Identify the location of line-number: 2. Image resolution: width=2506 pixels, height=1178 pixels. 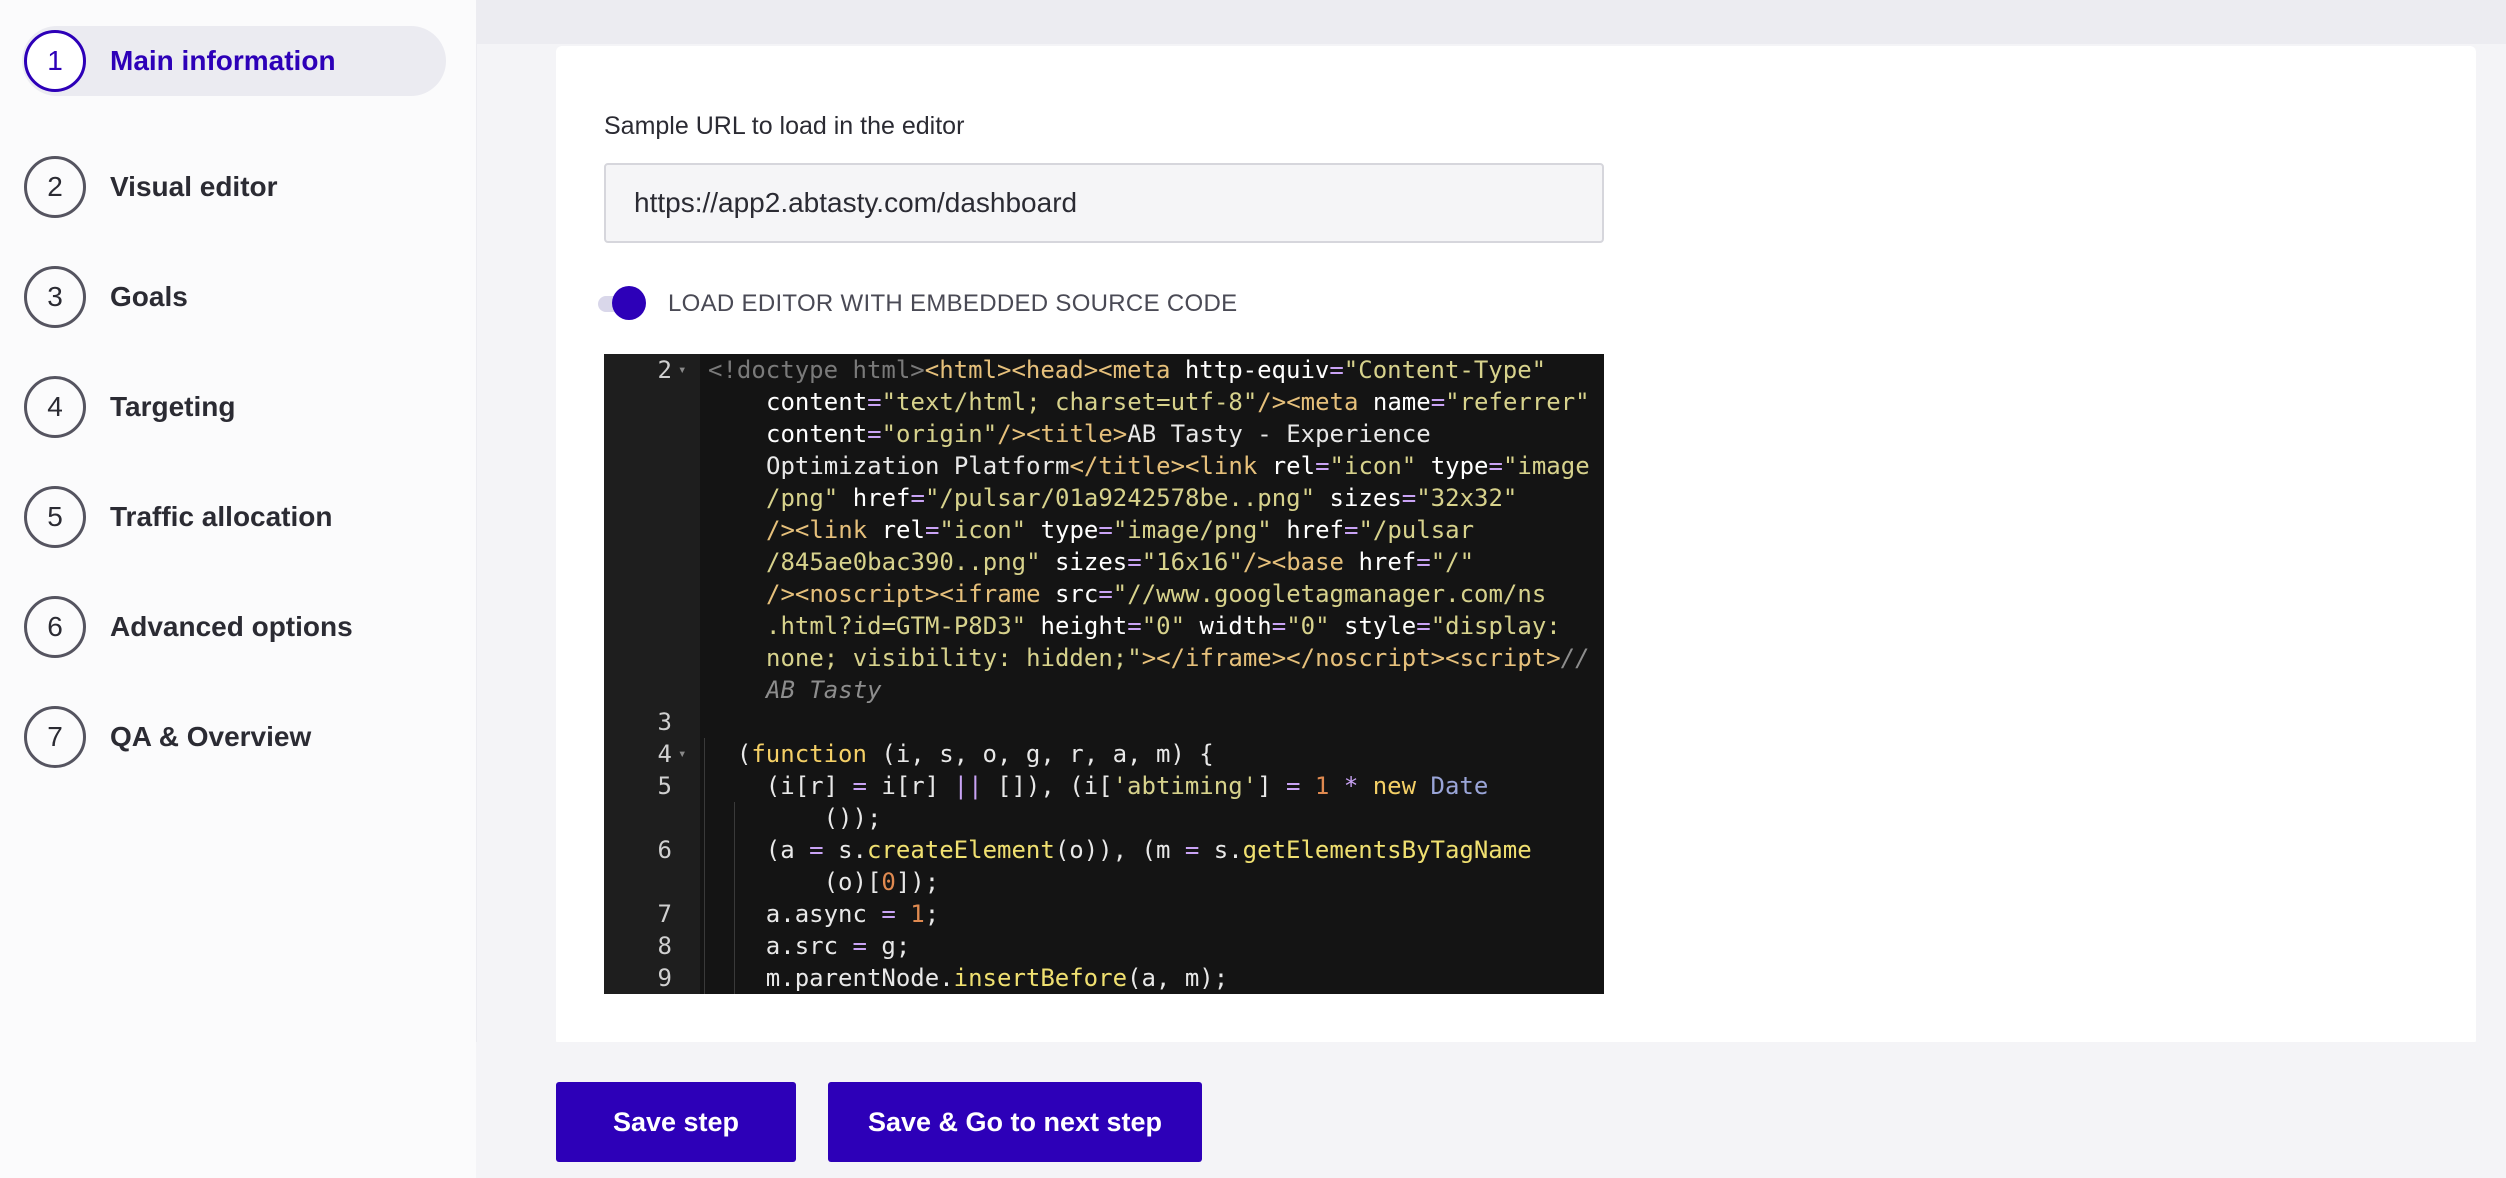
(664, 370).